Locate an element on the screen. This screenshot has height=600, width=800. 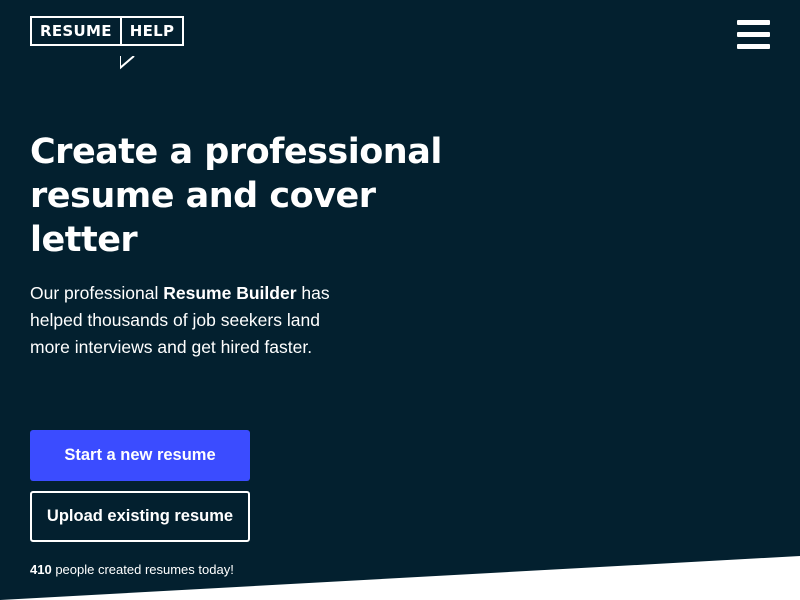
upload-existing-resume-button: Upload existing resume is located at coordinates (140, 516).